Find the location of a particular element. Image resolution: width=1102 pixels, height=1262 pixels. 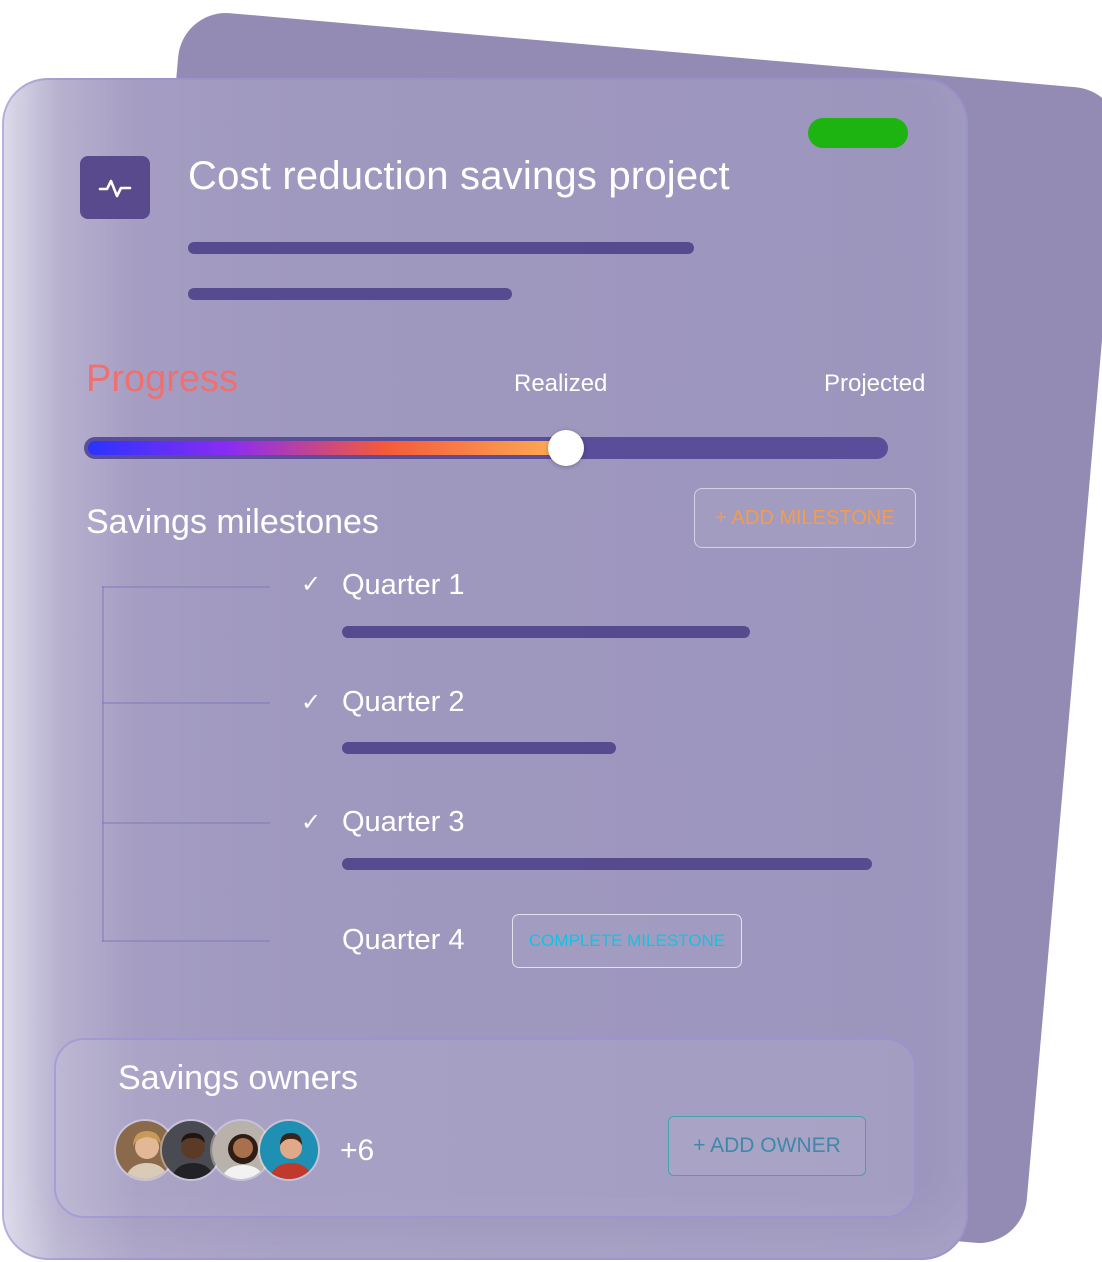

milestone-label: Quarter 4 is located at coordinates (403, 940).